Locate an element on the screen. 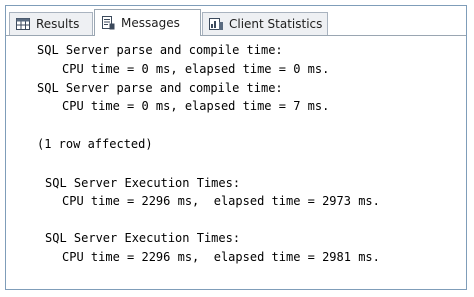  tab-results-label: Results is located at coordinates (58, 24).